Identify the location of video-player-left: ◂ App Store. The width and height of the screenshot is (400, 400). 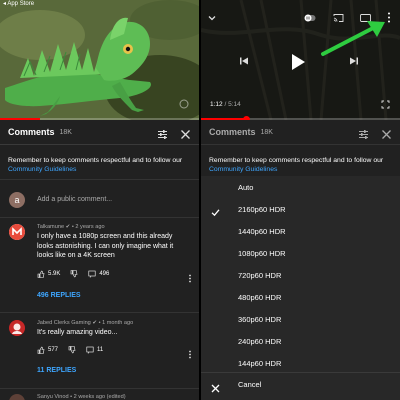
(99, 60).